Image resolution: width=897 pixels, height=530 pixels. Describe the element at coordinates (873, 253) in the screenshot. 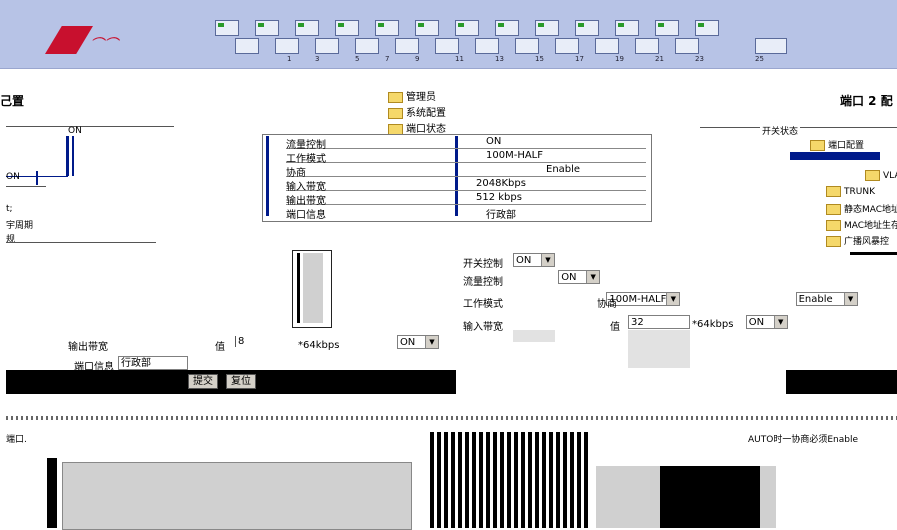

I see `right-tree-line` at that location.